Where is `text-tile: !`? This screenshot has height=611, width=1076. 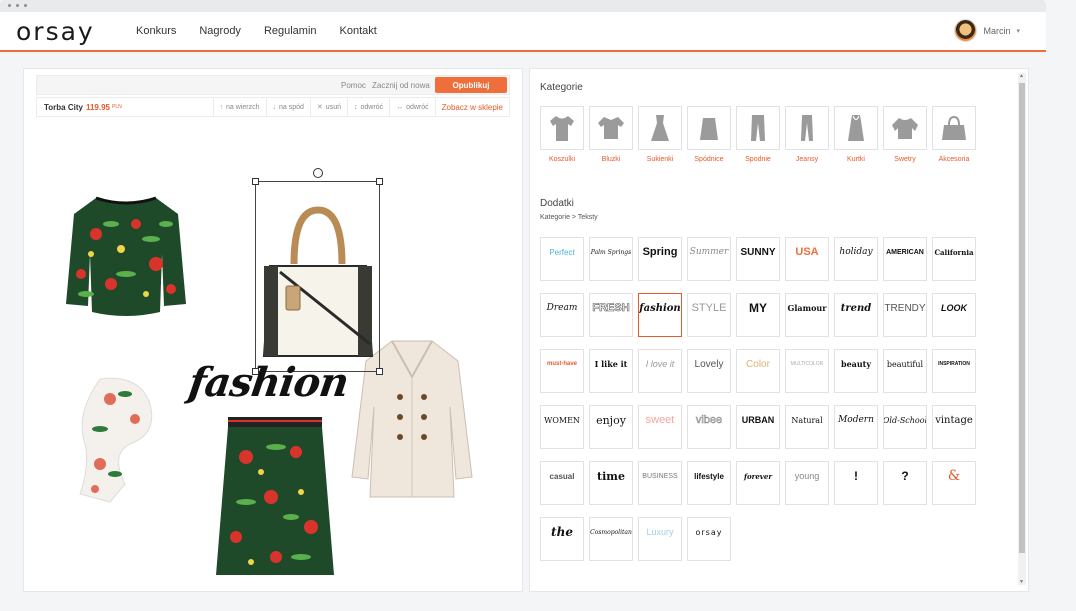
text-tile: ! is located at coordinates (856, 483).